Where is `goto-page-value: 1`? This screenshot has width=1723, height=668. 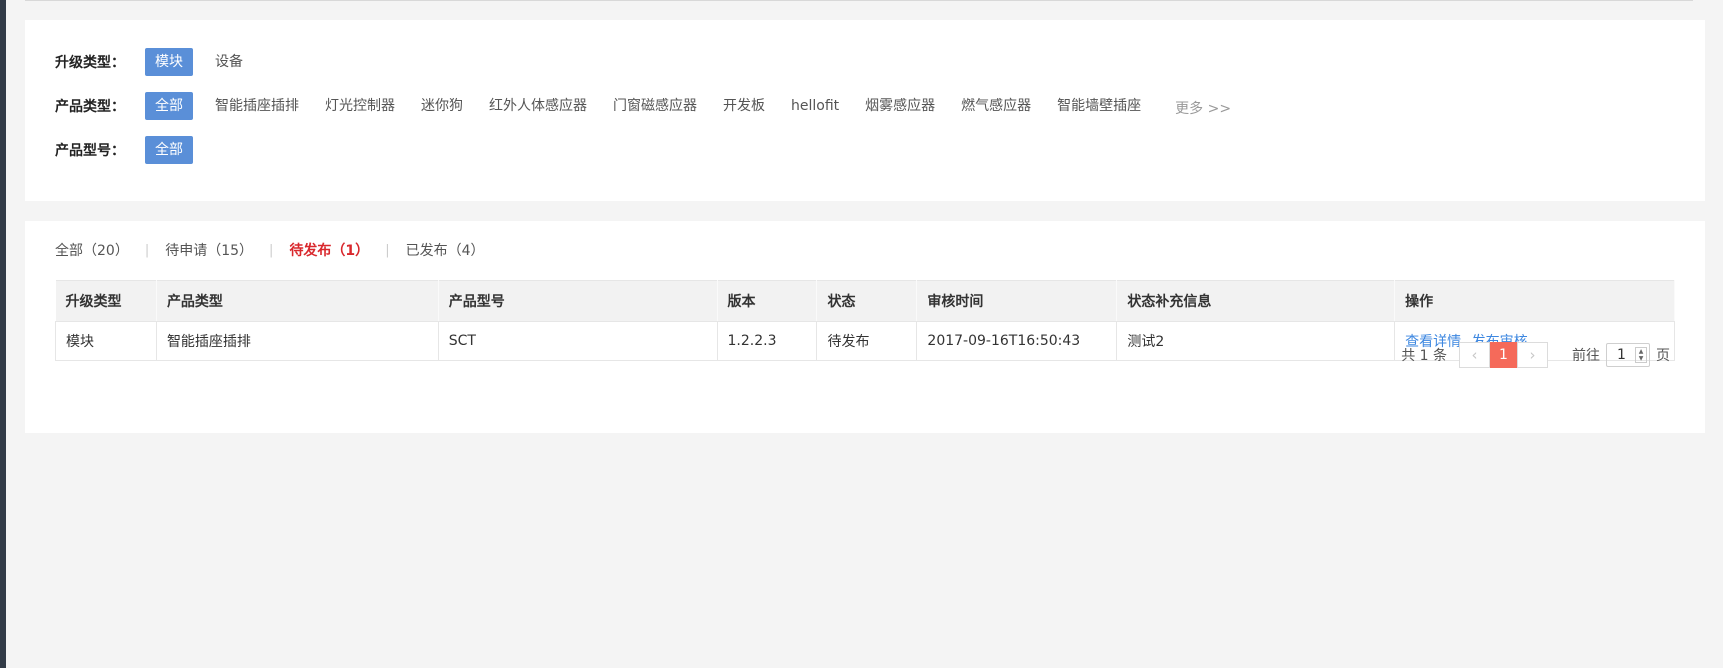 goto-page-value: 1 is located at coordinates (1621, 355).